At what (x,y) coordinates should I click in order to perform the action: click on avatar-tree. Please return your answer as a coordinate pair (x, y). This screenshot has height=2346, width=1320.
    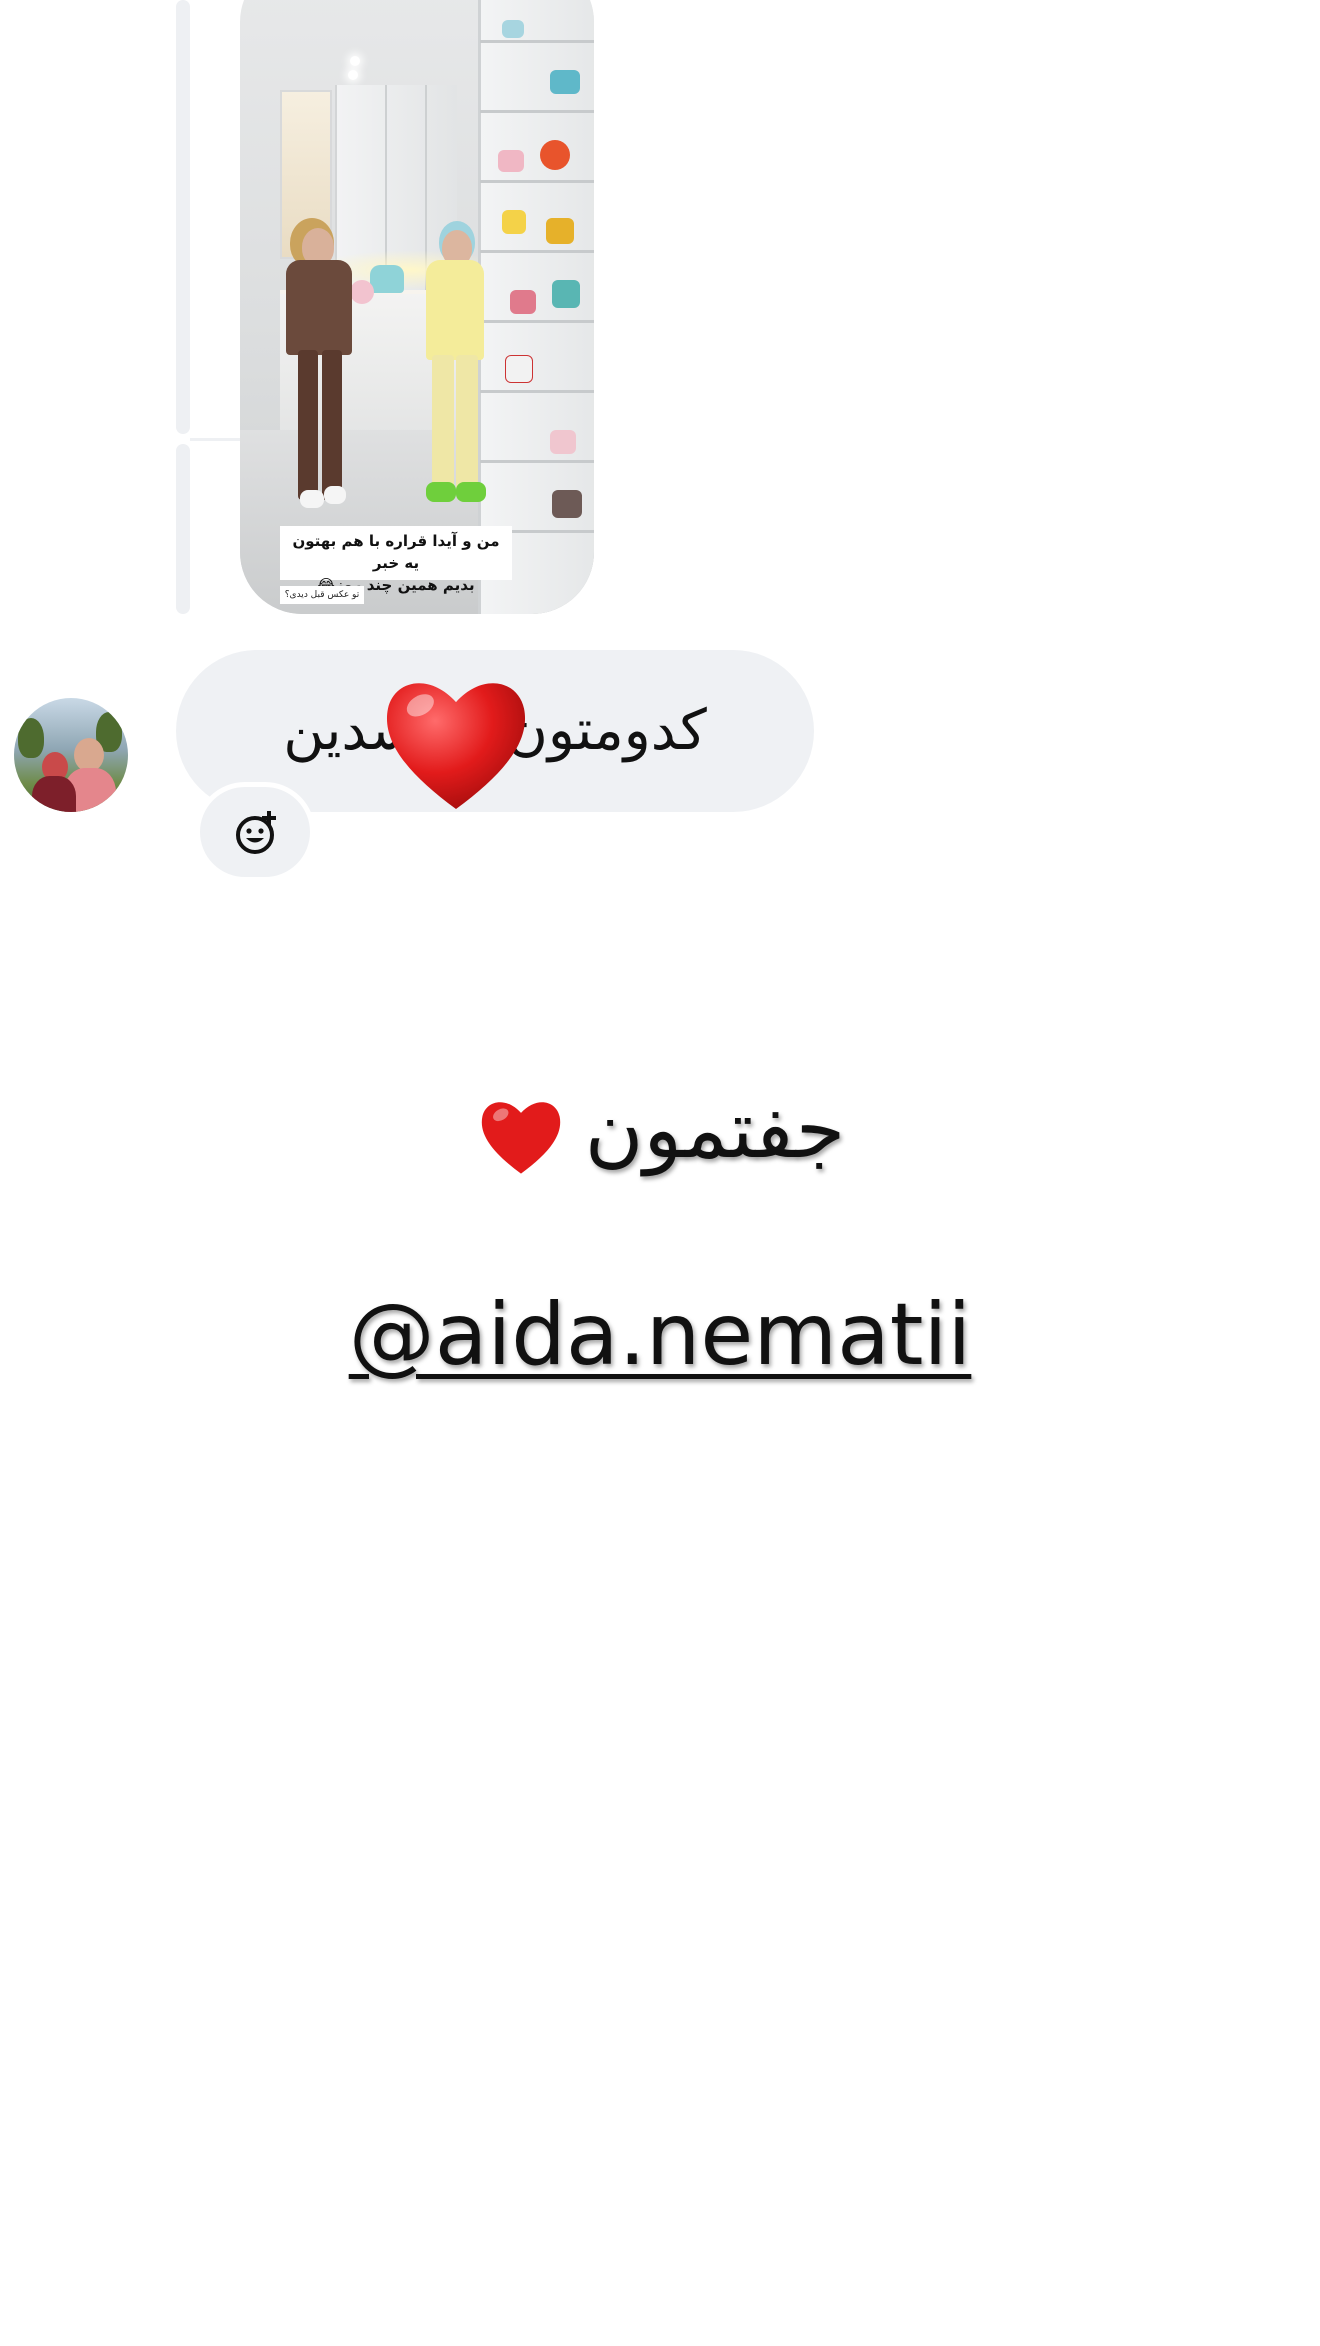
    Looking at the image, I should click on (31, 738).